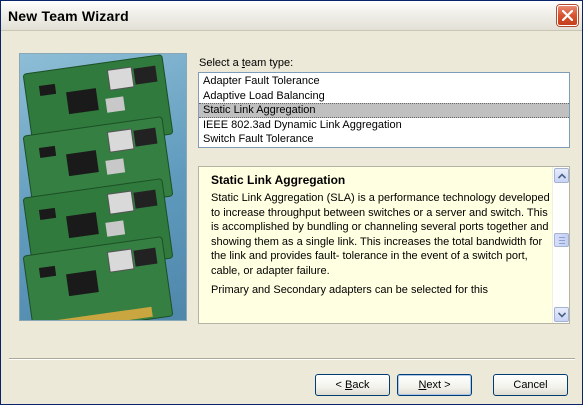 Image resolution: width=583 pixels, height=405 pixels. Describe the element at coordinates (384, 125) in the screenshot. I see `list-item-ieee-8023ad: IEEE 802.3ad Dynamic Link Aggregation` at that location.